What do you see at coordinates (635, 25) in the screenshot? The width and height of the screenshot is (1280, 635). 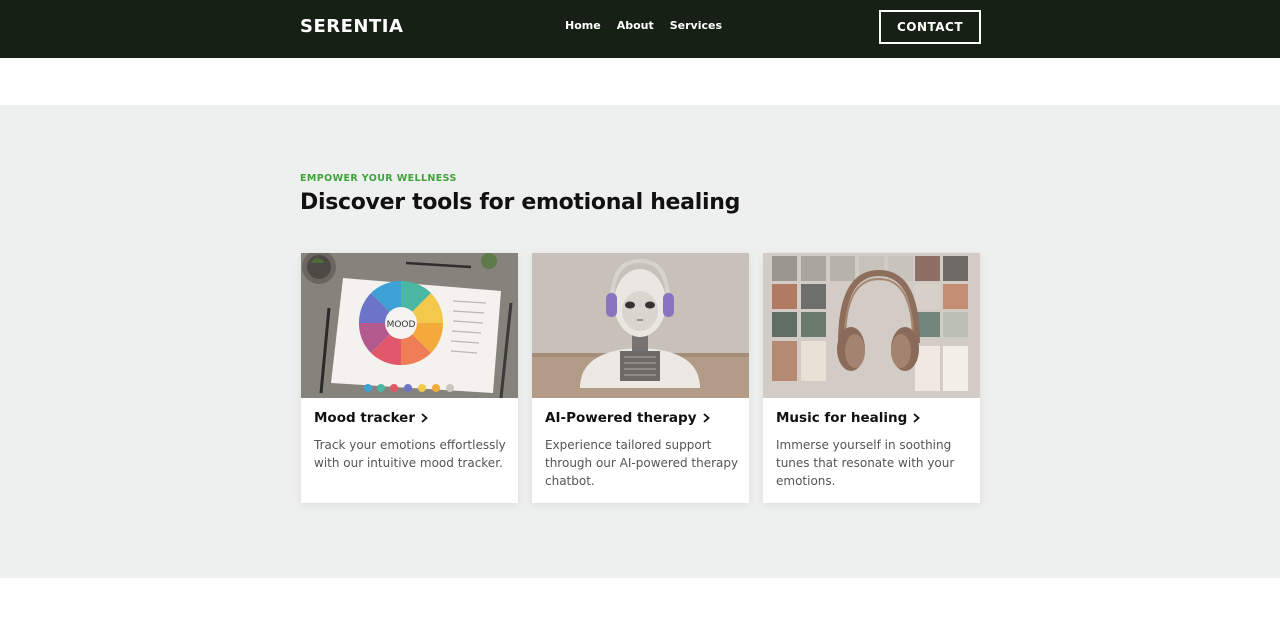 I see `nav-link-about: About` at bounding box center [635, 25].